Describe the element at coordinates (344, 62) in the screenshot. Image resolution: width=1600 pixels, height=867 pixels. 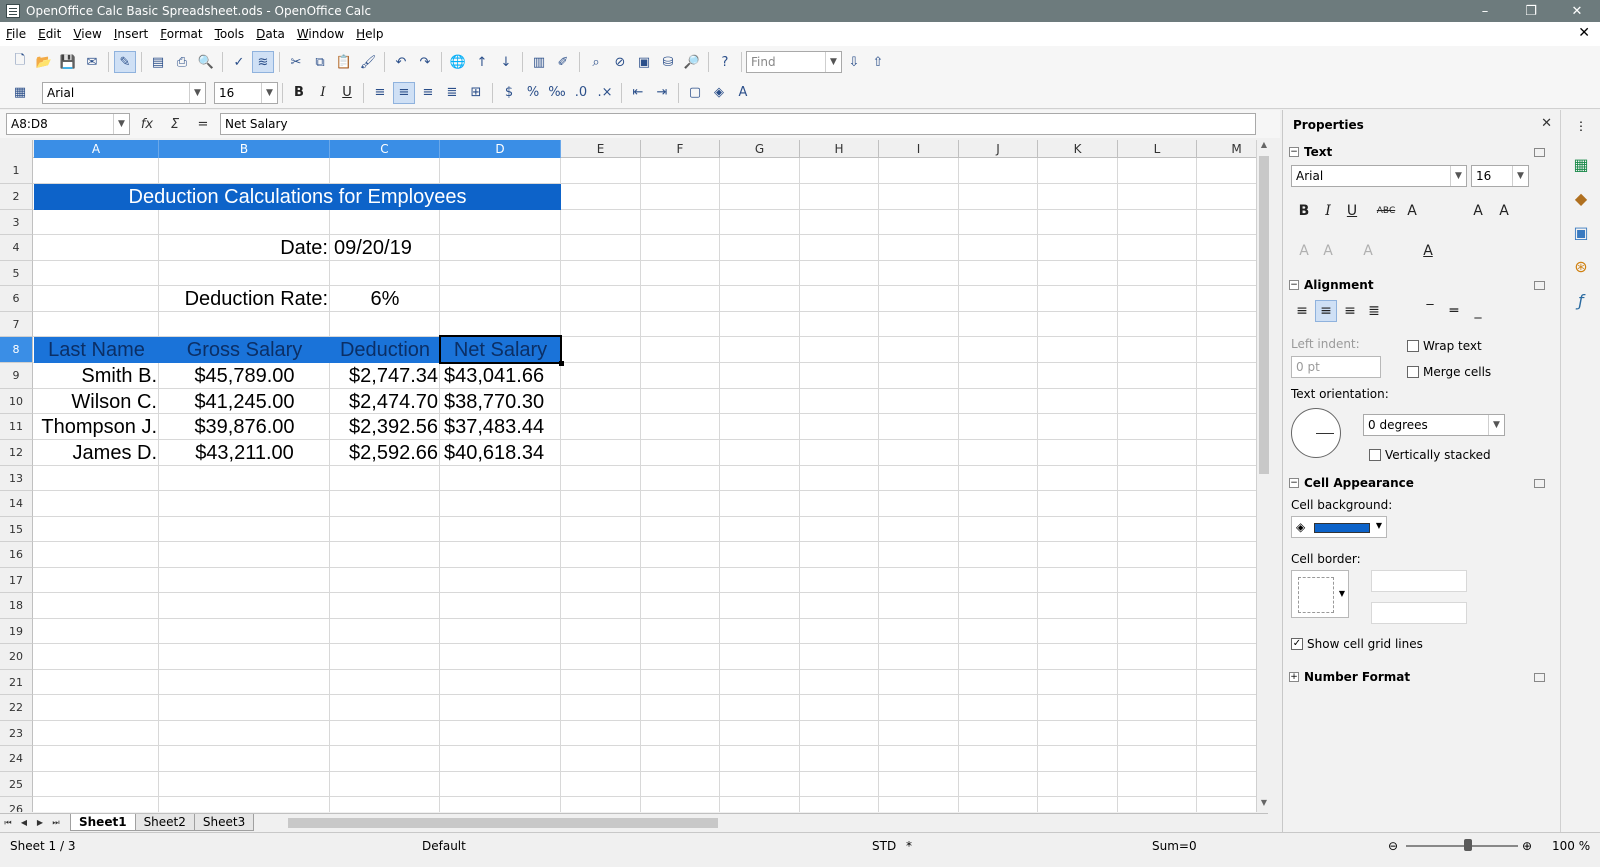
I see `paste-icon: 📋` at that location.